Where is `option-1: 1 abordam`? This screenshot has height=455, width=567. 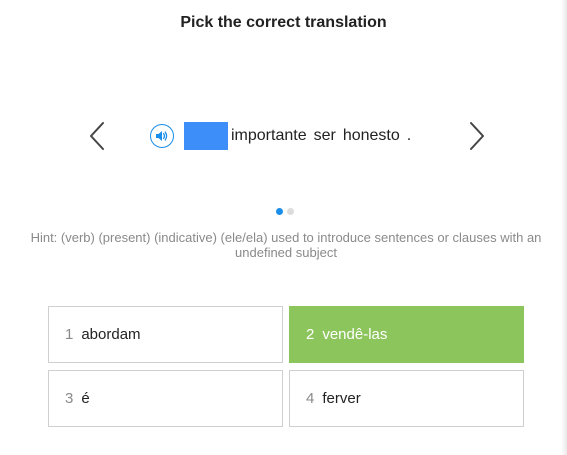 option-1: 1 abordam is located at coordinates (165, 334).